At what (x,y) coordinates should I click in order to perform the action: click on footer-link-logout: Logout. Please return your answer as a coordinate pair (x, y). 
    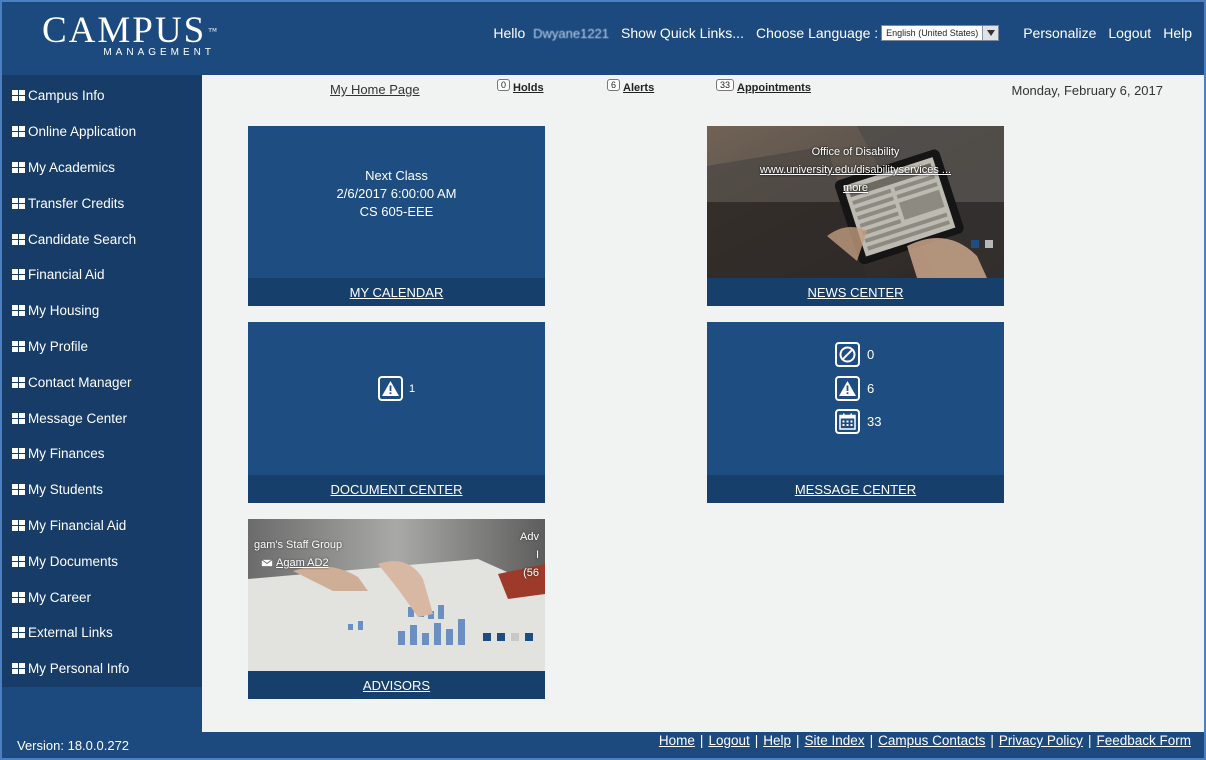
    Looking at the image, I should click on (728, 740).